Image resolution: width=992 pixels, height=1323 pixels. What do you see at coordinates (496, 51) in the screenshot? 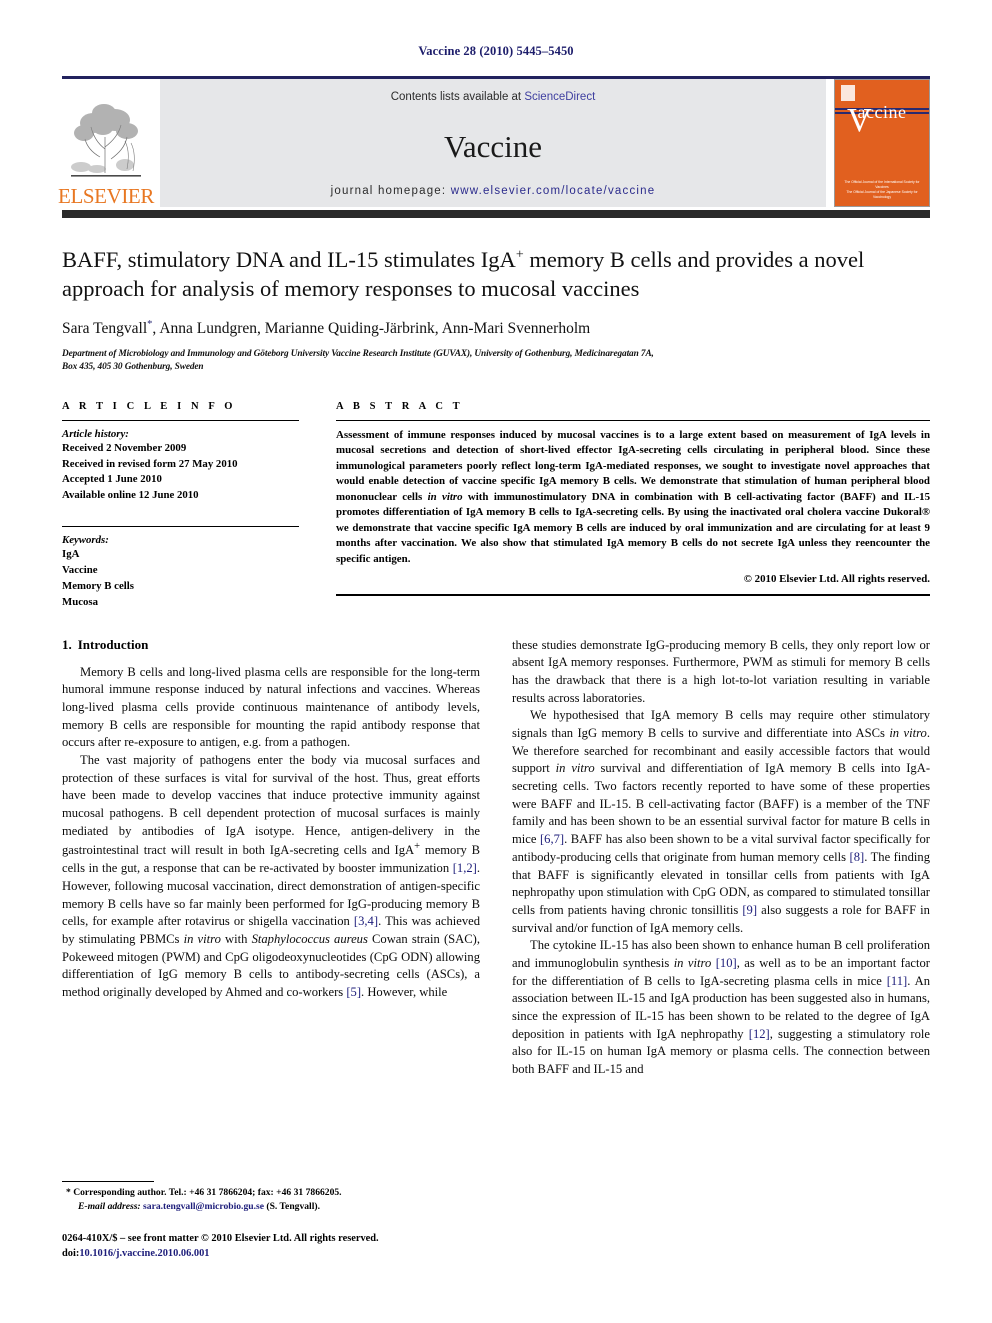
I see `running-head: Vaccine 28 (2010) 5445–5450` at bounding box center [496, 51].